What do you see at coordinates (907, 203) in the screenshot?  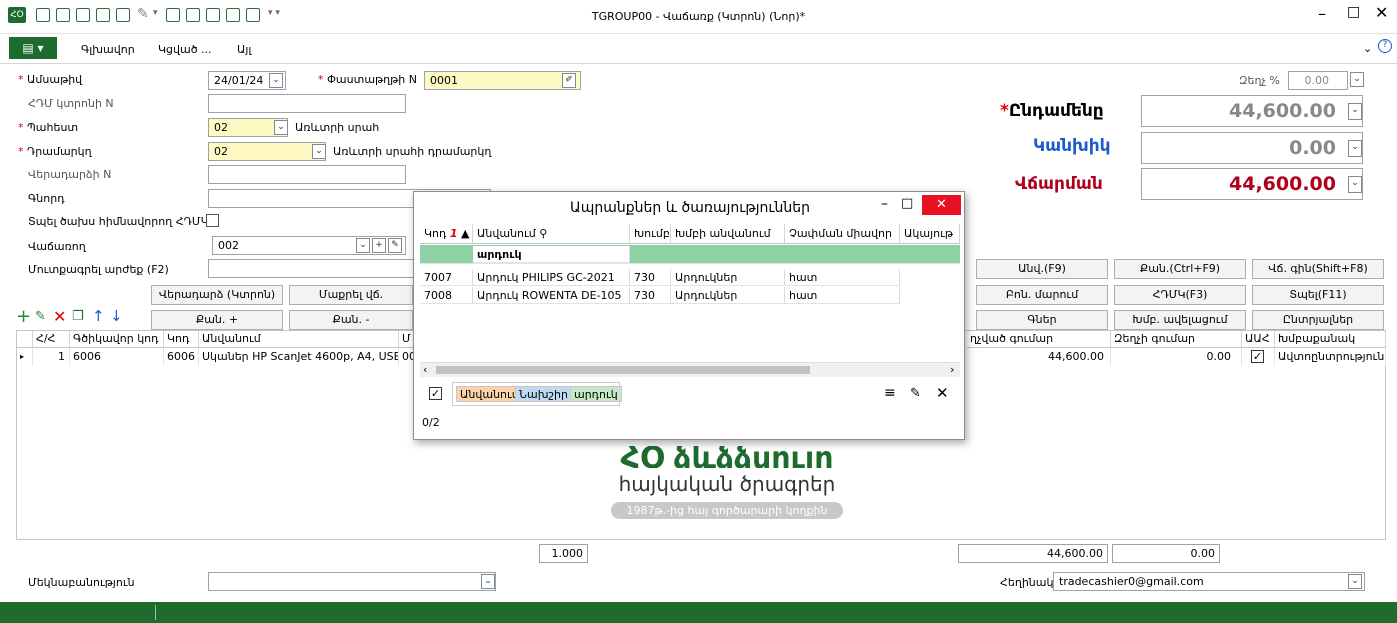 I see `popup-maximize-icon: □` at bounding box center [907, 203].